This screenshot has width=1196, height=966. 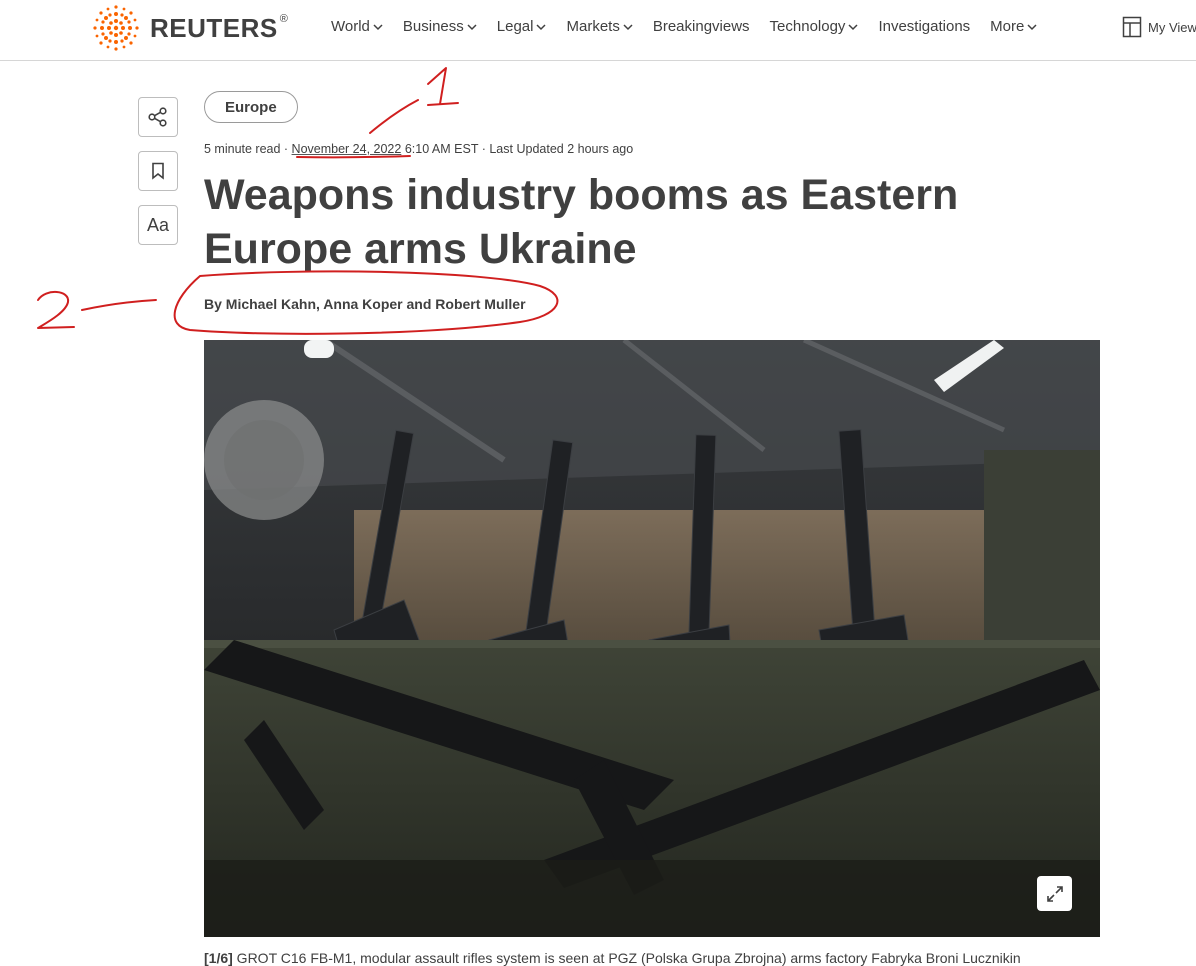 What do you see at coordinates (440, 149) in the screenshot?
I see `publish-time: 6:10 AM EST` at bounding box center [440, 149].